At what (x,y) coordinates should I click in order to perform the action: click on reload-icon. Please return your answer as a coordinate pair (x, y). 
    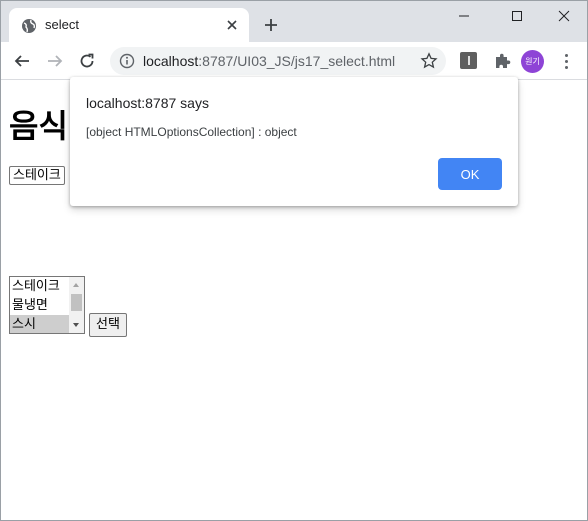
    Looking at the image, I should click on (87, 61).